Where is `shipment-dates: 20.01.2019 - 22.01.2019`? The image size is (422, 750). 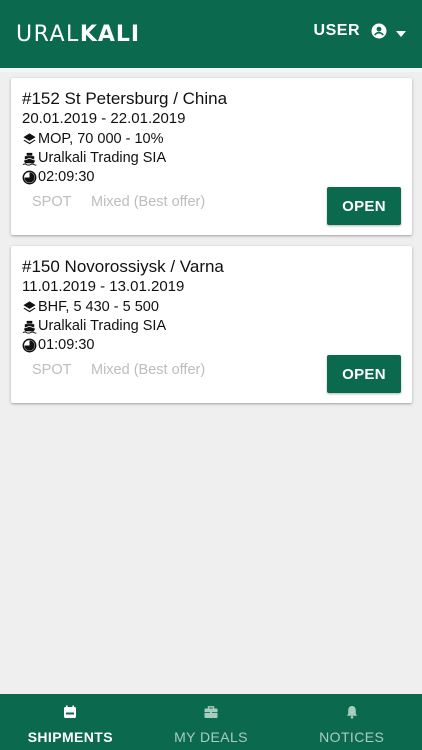
shipment-dates: 20.01.2019 - 22.01.2019 is located at coordinates (104, 118).